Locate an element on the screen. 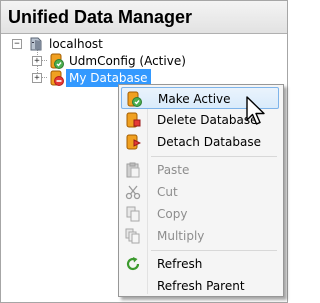 The image size is (320, 303). menu-item-cut: Cut is located at coordinates (200, 192).